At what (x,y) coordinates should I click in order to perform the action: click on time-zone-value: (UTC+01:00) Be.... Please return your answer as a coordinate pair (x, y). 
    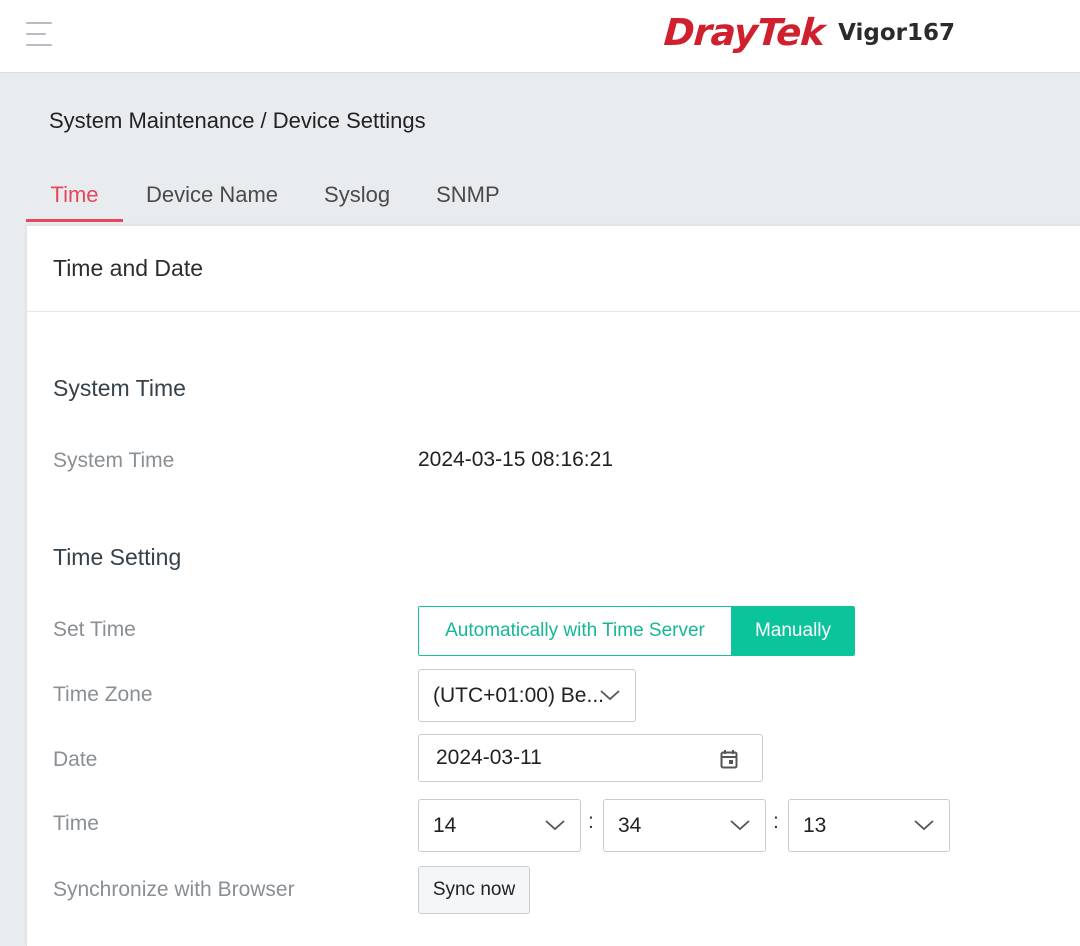
    Looking at the image, I should click on (518, 695).